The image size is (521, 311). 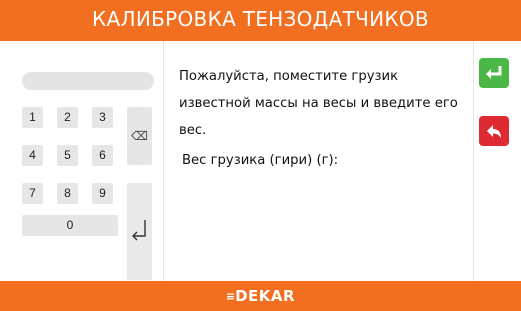 I want to click on key-8: 8, so click(x=67, y=193).